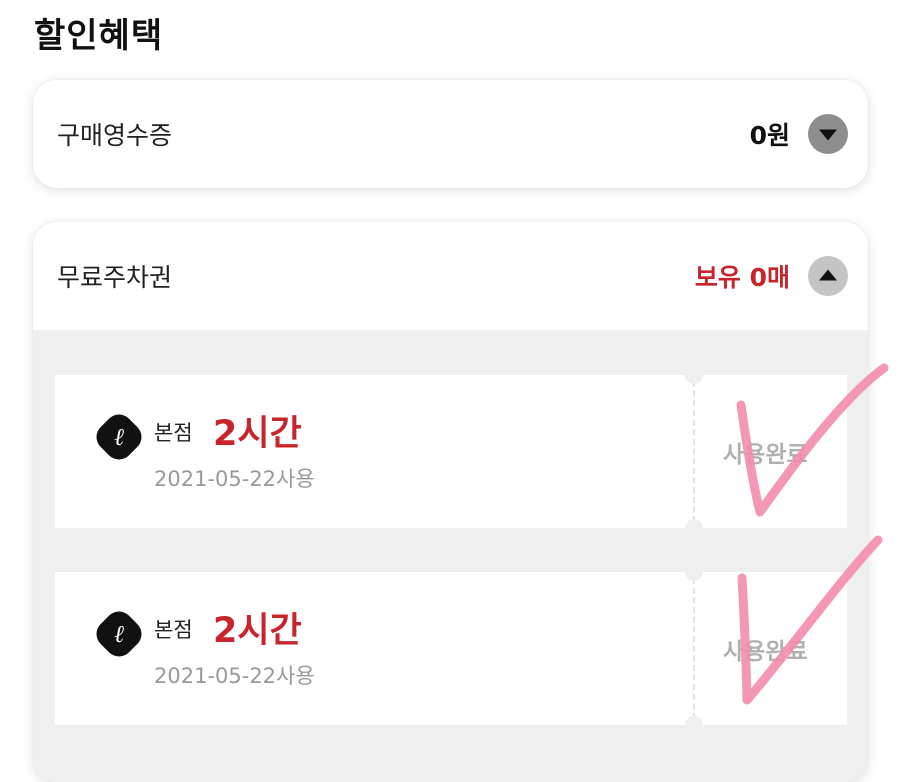  I want to click on receipt-label: 구매영수증, so click(115, 135).